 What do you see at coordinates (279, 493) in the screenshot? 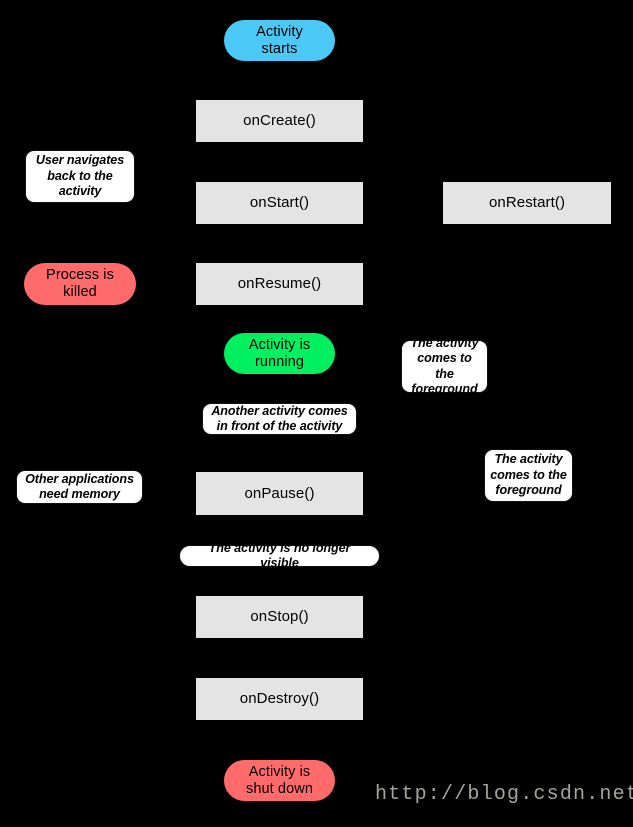
I see `node-on-pause: onPause()` at bounding box center [279, 493].